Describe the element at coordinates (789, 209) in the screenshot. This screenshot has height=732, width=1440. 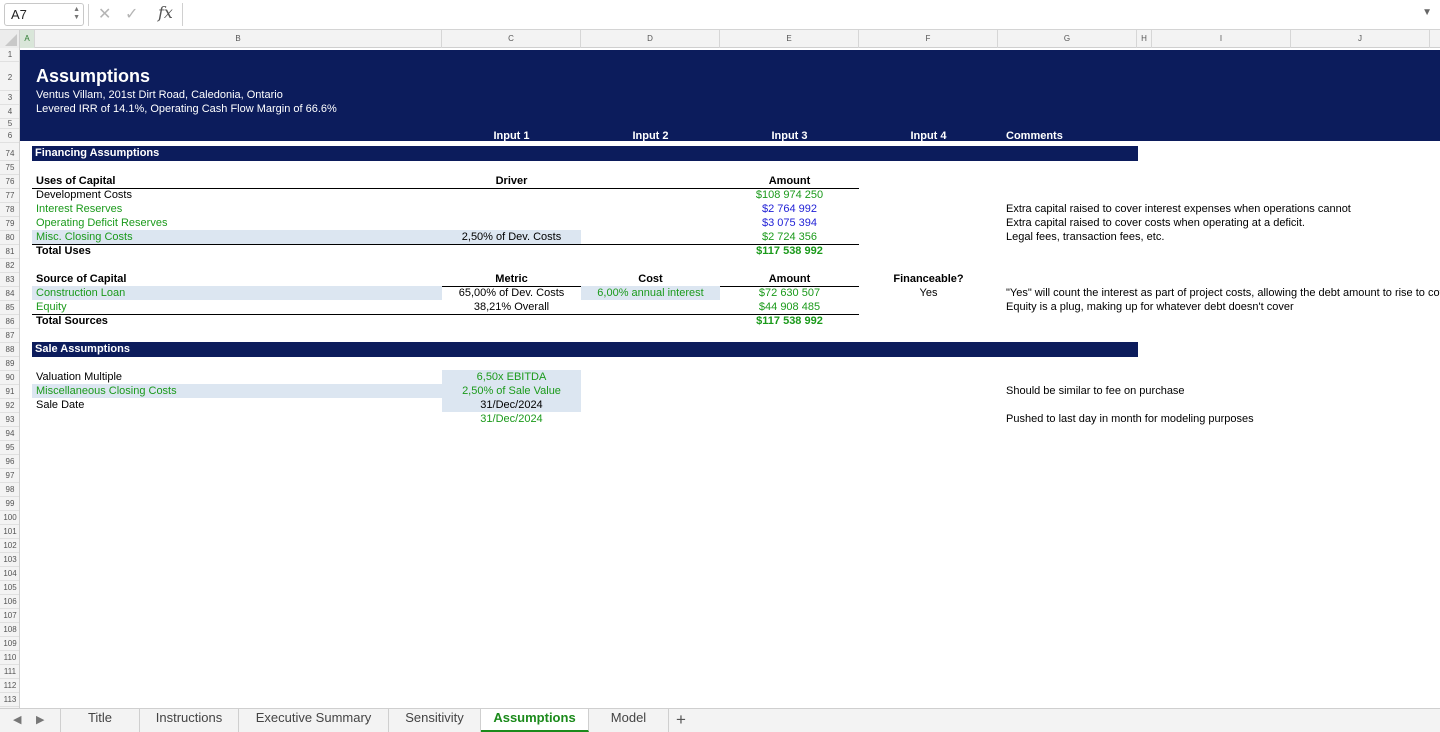
I see `uses-row-amount: $2 764 992` at that location.